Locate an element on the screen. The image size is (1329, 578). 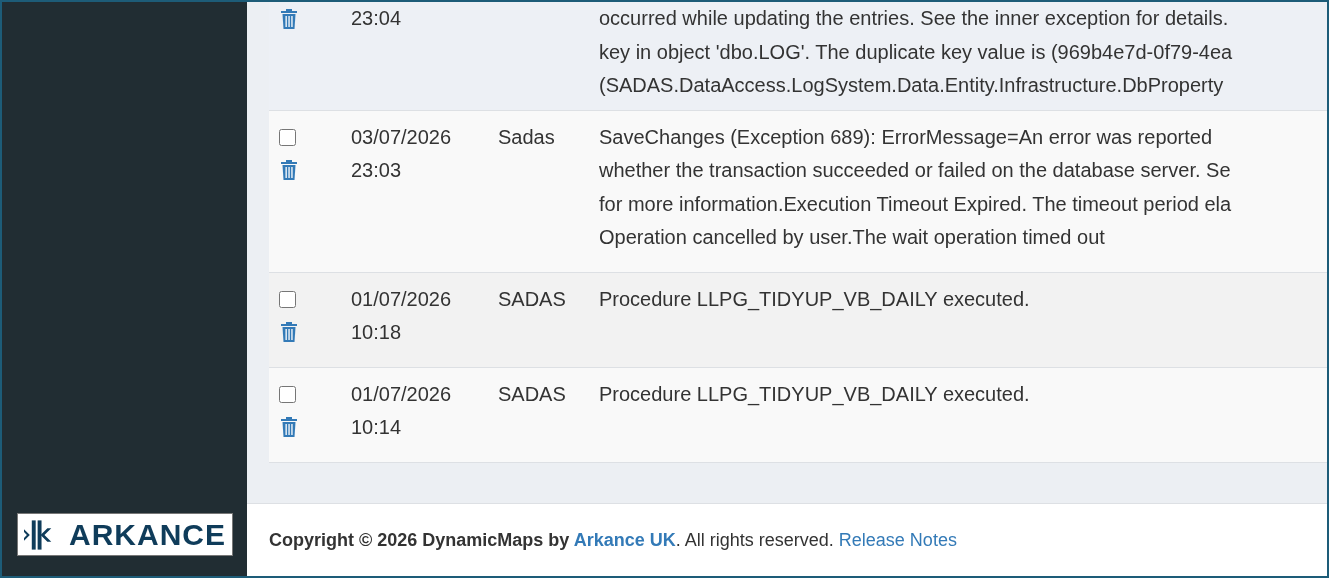
company-link: Arkance UK is located at coordinates (624, 539).